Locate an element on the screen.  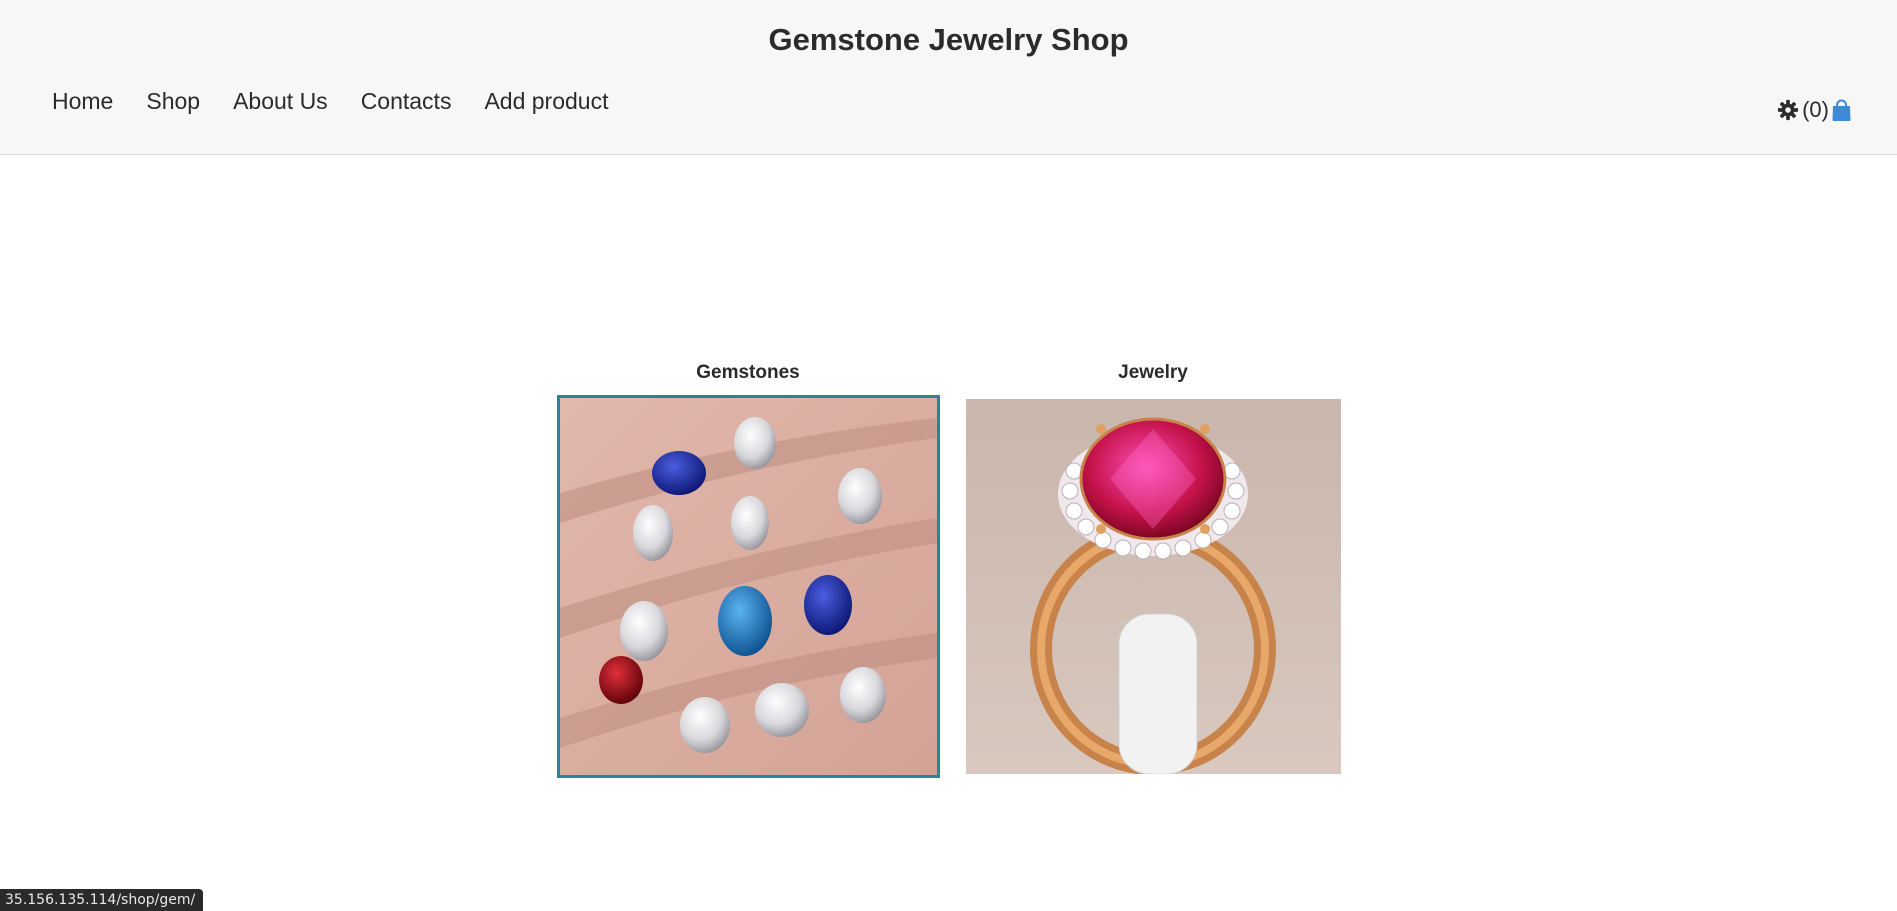
category-label-gemstones: Gemstones is located at coordinates (748, 372).